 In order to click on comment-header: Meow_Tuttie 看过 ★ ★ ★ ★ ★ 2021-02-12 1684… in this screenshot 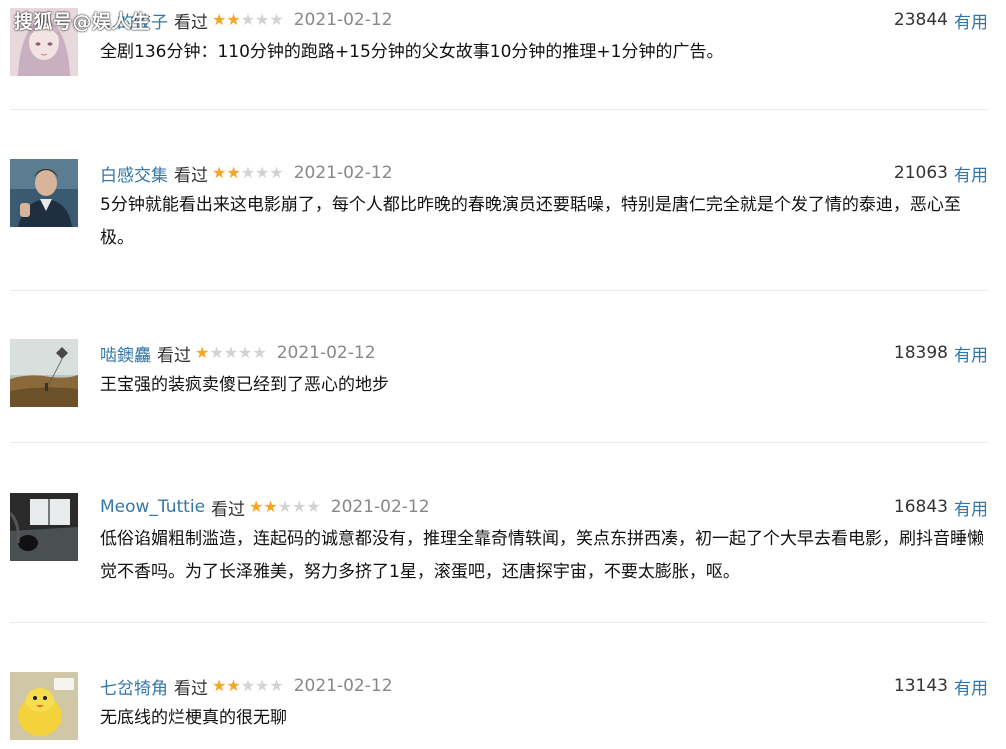, I will do `click(544, 507)`.